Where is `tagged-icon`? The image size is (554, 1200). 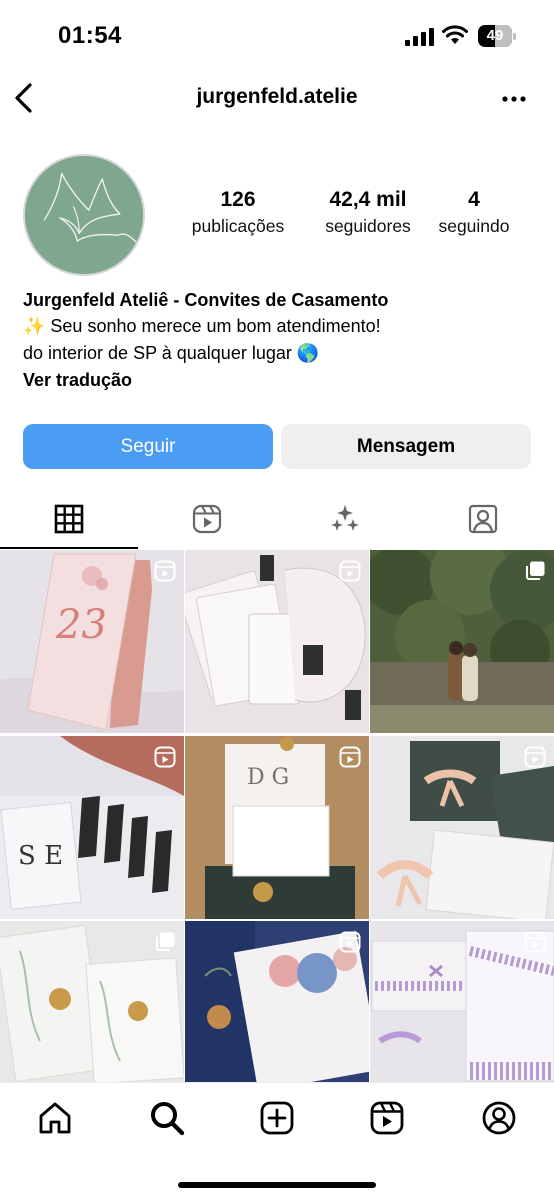
tagged-icon is located at coordinates (483, 519).